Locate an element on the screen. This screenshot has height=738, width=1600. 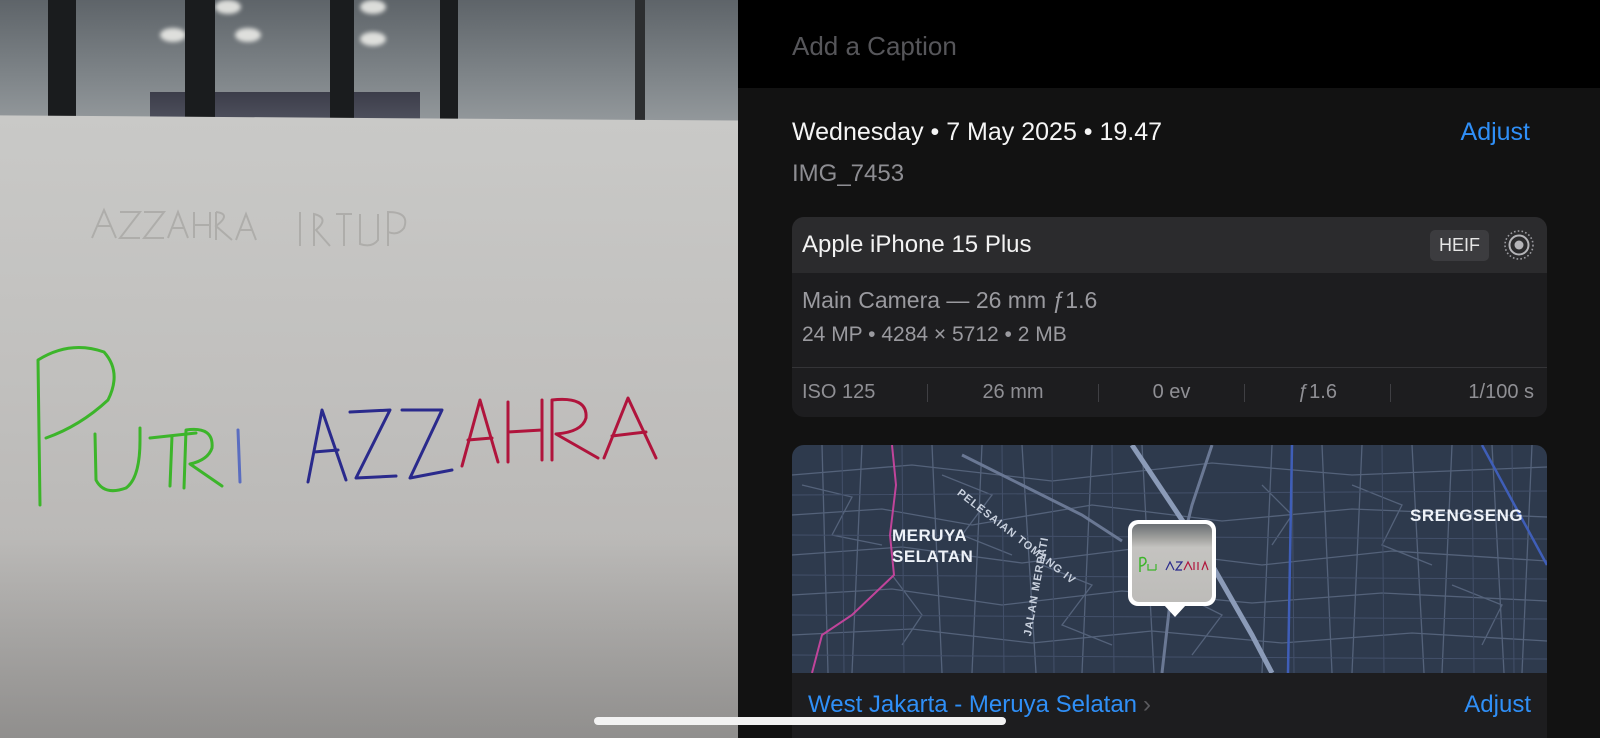
image-specs: 24 MP • 4284 × 5712 • 2 MB is located at coordinates (934, 334).